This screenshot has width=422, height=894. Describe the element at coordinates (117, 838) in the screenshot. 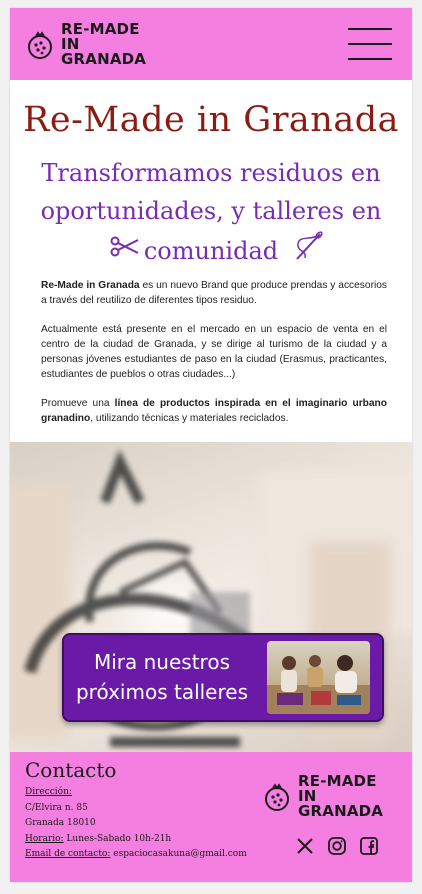

I see `hours-value: Lunes-Sabado 10h-21h` at that location.